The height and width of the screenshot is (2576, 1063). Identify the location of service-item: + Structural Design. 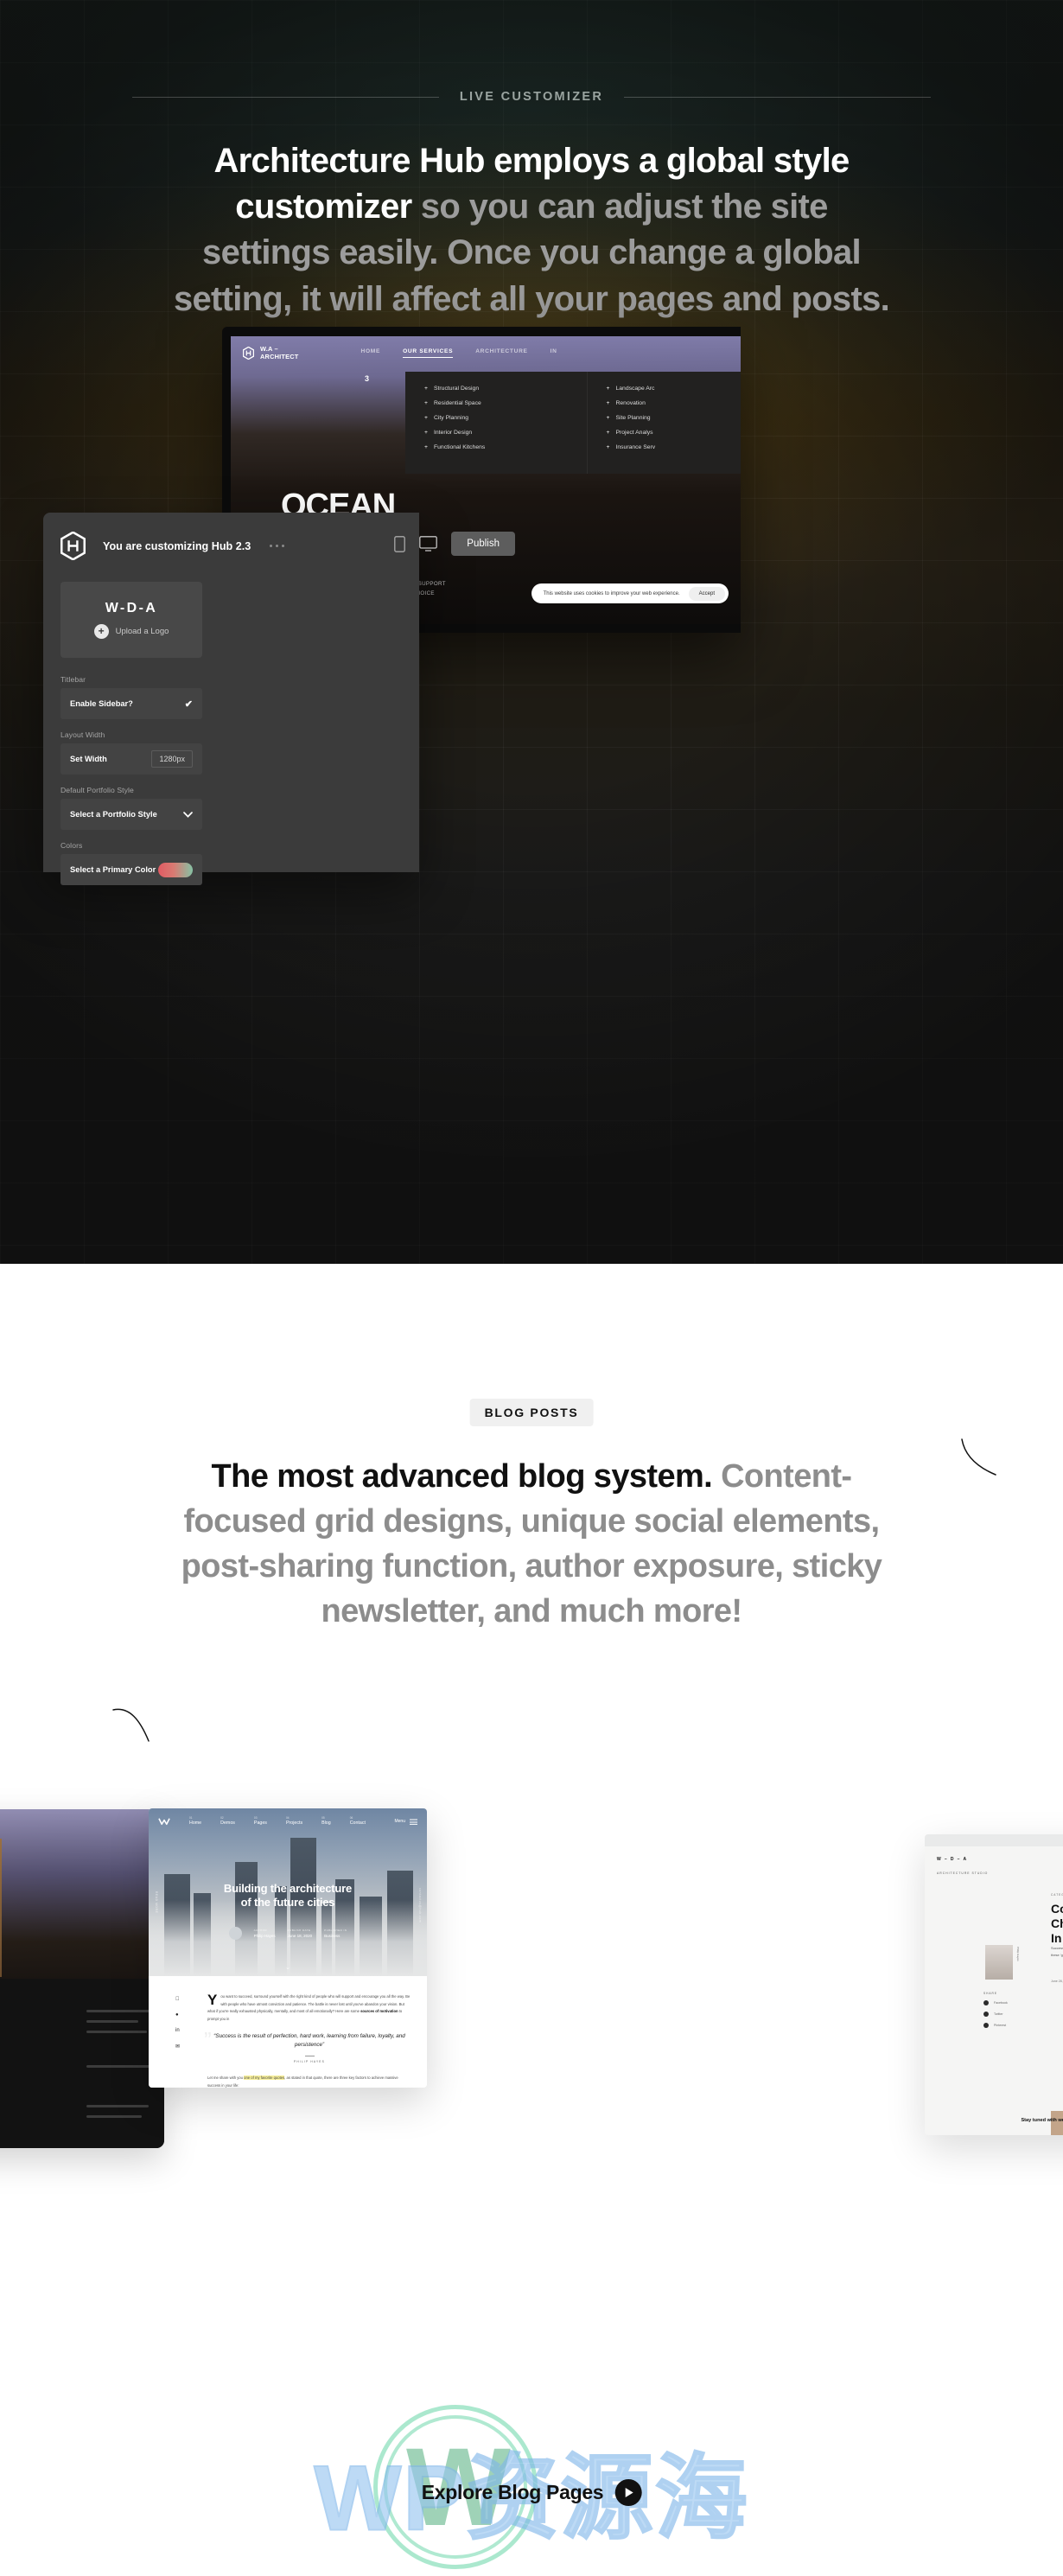
(505, 389).